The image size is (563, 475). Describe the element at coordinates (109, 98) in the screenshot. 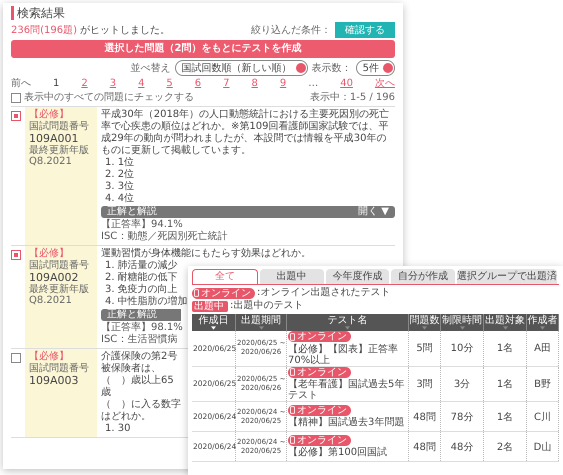

I see `check-all-label: 表示中のすべての問題にチェックする` at that location.